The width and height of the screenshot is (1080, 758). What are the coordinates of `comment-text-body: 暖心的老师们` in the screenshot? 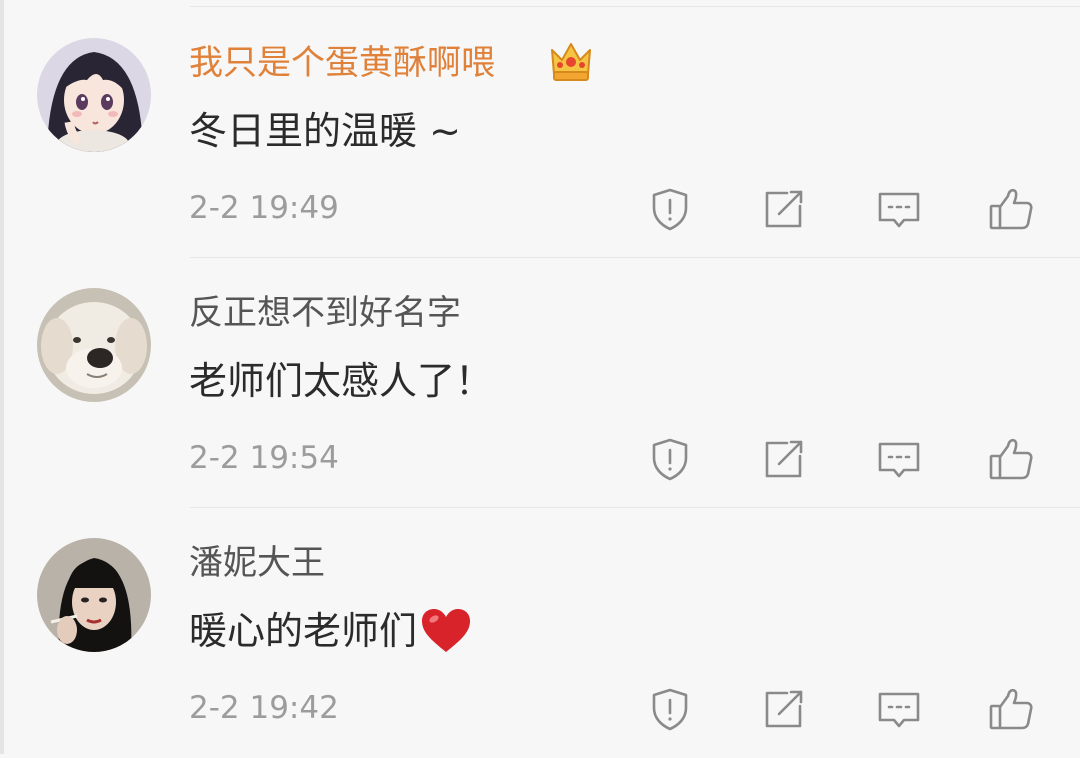 It's located at (303, 631).